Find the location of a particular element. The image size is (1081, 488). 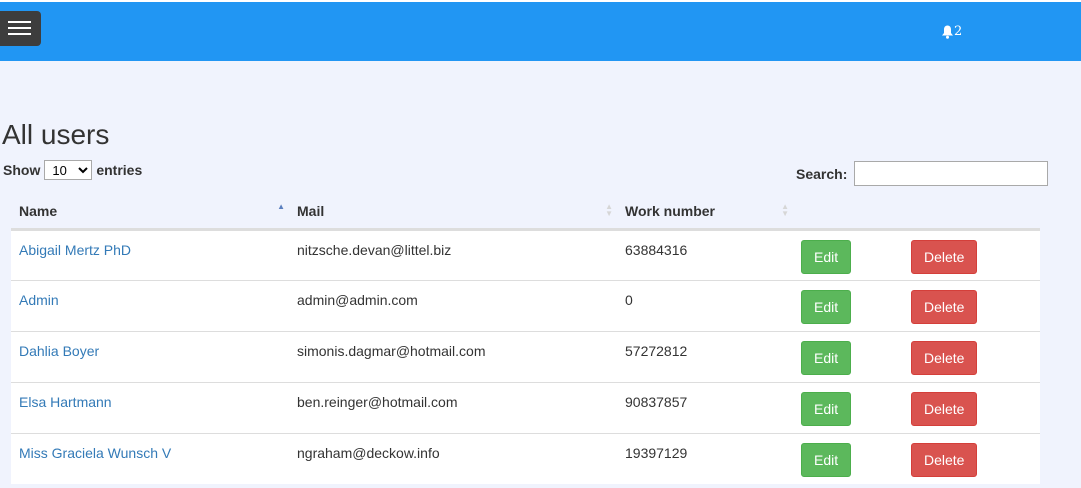

top-navbar: 2 is located at coordinates (540, 31).